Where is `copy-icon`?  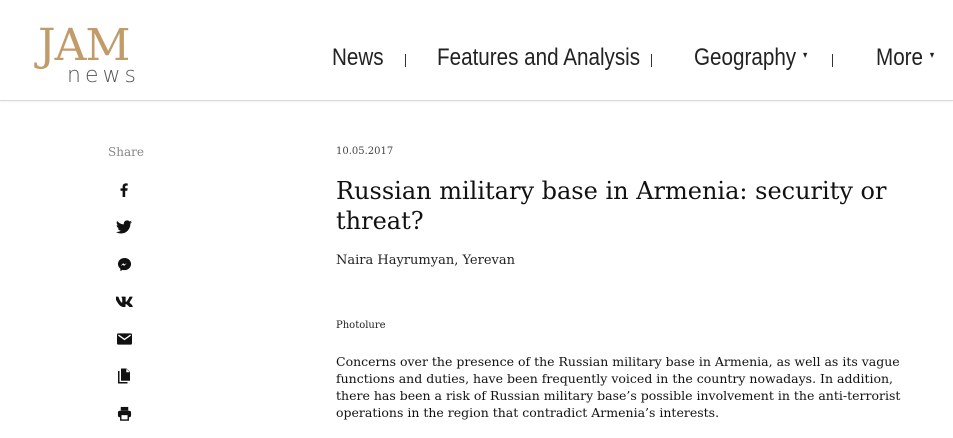
copy-icon is located at coordinates (124, 376).